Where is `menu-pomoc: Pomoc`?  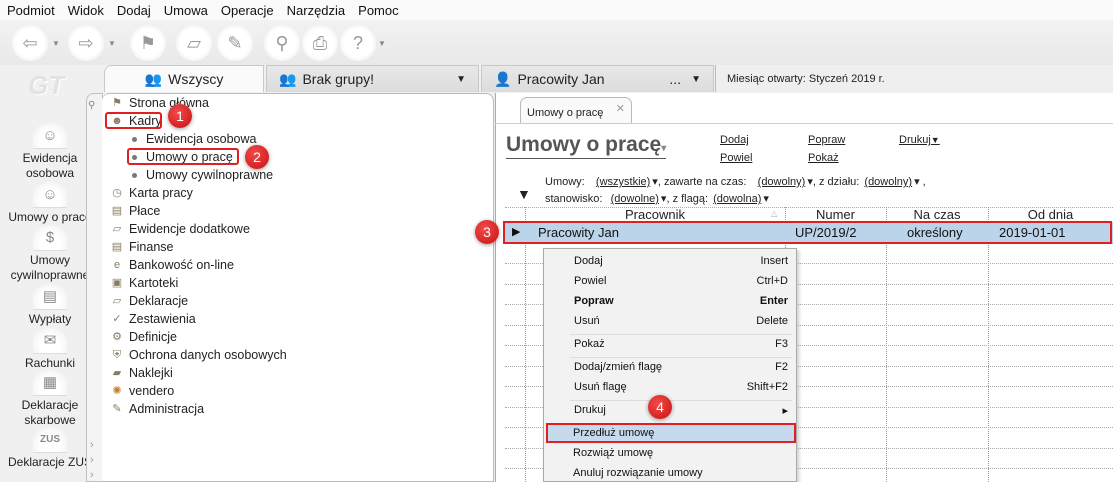 menu-pomoc: Pomoc is located at coordinates (378, 10).